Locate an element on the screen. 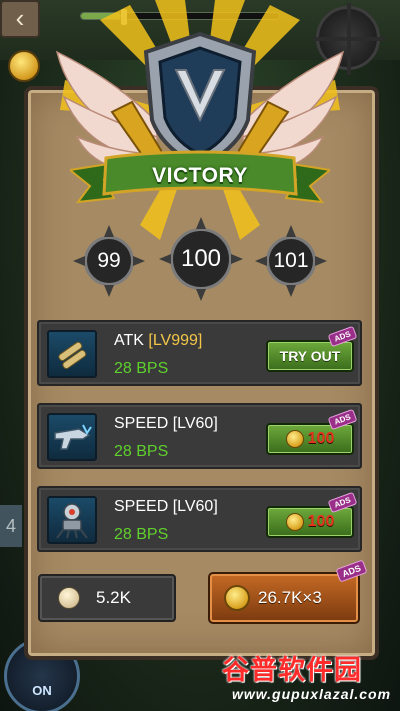  robot-icon is located at coordinates (72, 520).